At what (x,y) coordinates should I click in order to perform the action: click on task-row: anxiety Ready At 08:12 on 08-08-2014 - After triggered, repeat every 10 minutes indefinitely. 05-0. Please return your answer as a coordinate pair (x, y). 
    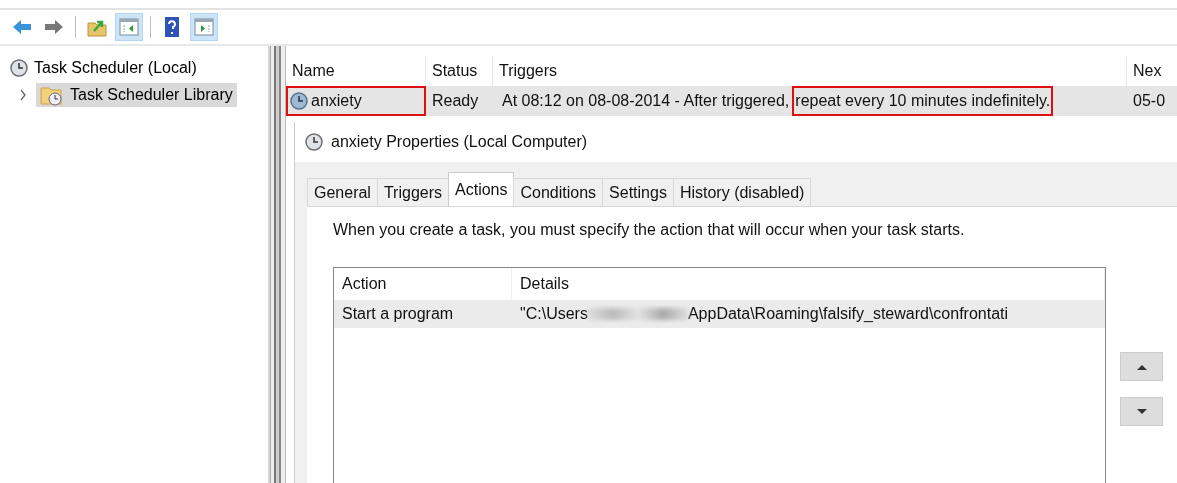
    Looking at the image, I should click on (731, 101).